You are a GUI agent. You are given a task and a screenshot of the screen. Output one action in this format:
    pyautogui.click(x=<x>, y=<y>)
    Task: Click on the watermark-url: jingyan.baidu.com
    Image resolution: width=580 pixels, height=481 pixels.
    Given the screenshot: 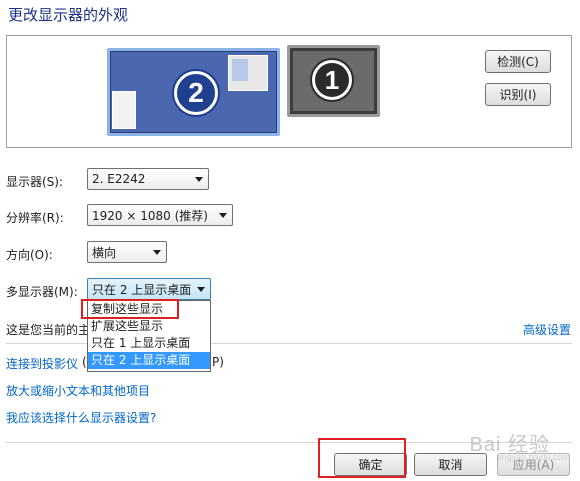 What is the action you would take?
    pyautogui.click(x=533, y=457)
    